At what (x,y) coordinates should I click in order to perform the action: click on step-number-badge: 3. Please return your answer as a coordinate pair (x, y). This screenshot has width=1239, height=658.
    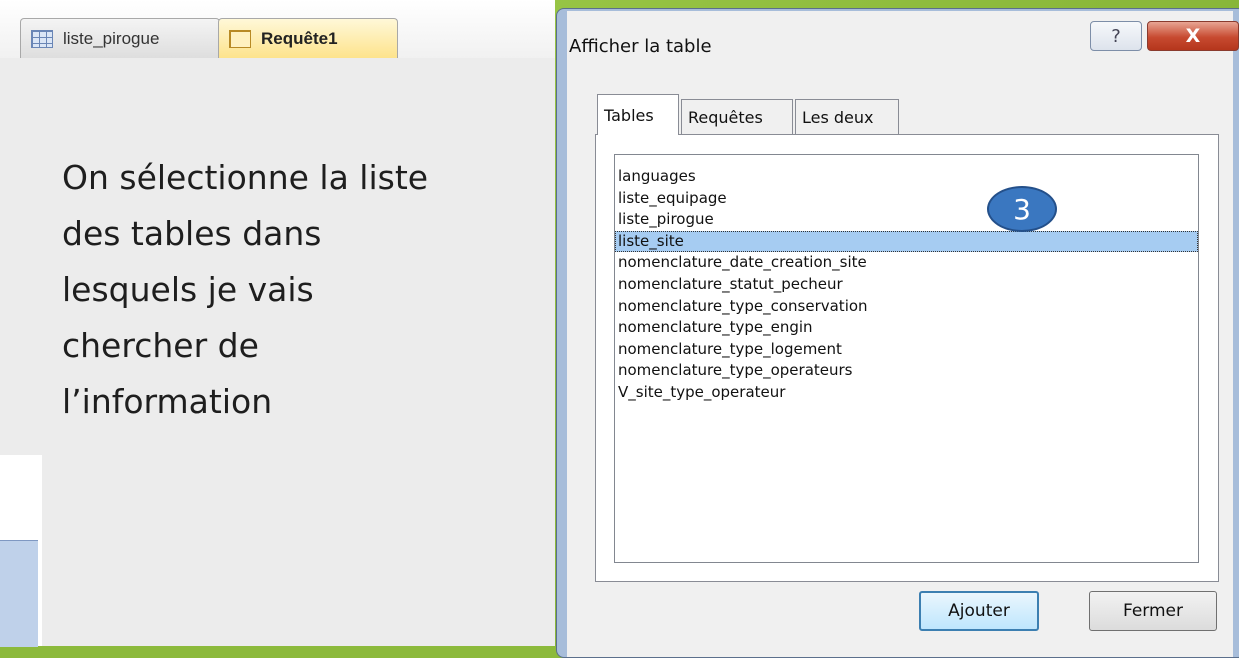
    Looking at the image, I should click on (1022, 209).